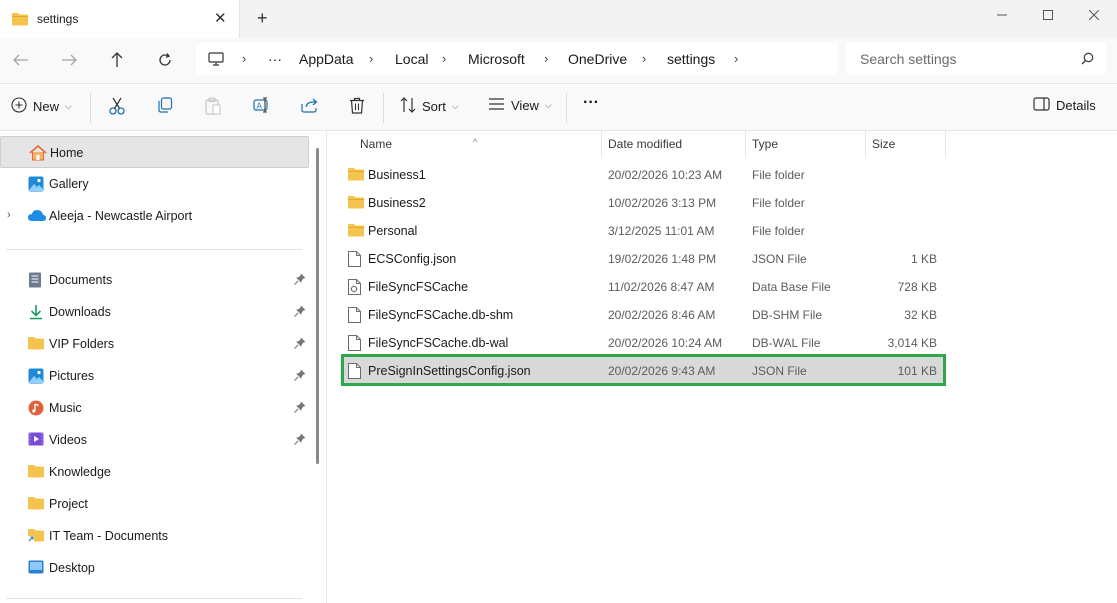 The image size is (1117, 603). I want to click on breadcrumb-settings: settings, so click(691, 59).